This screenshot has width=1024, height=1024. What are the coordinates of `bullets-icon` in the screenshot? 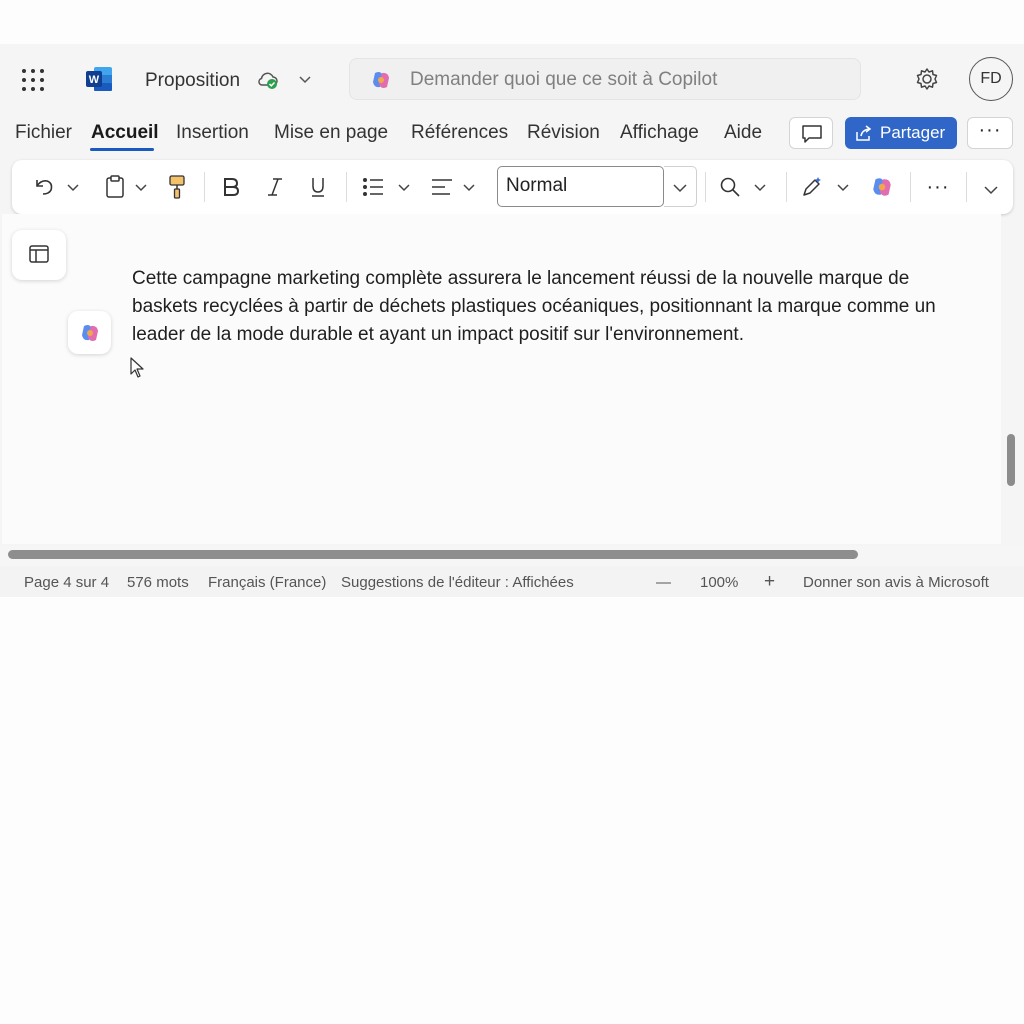 It's located at (373, 187).